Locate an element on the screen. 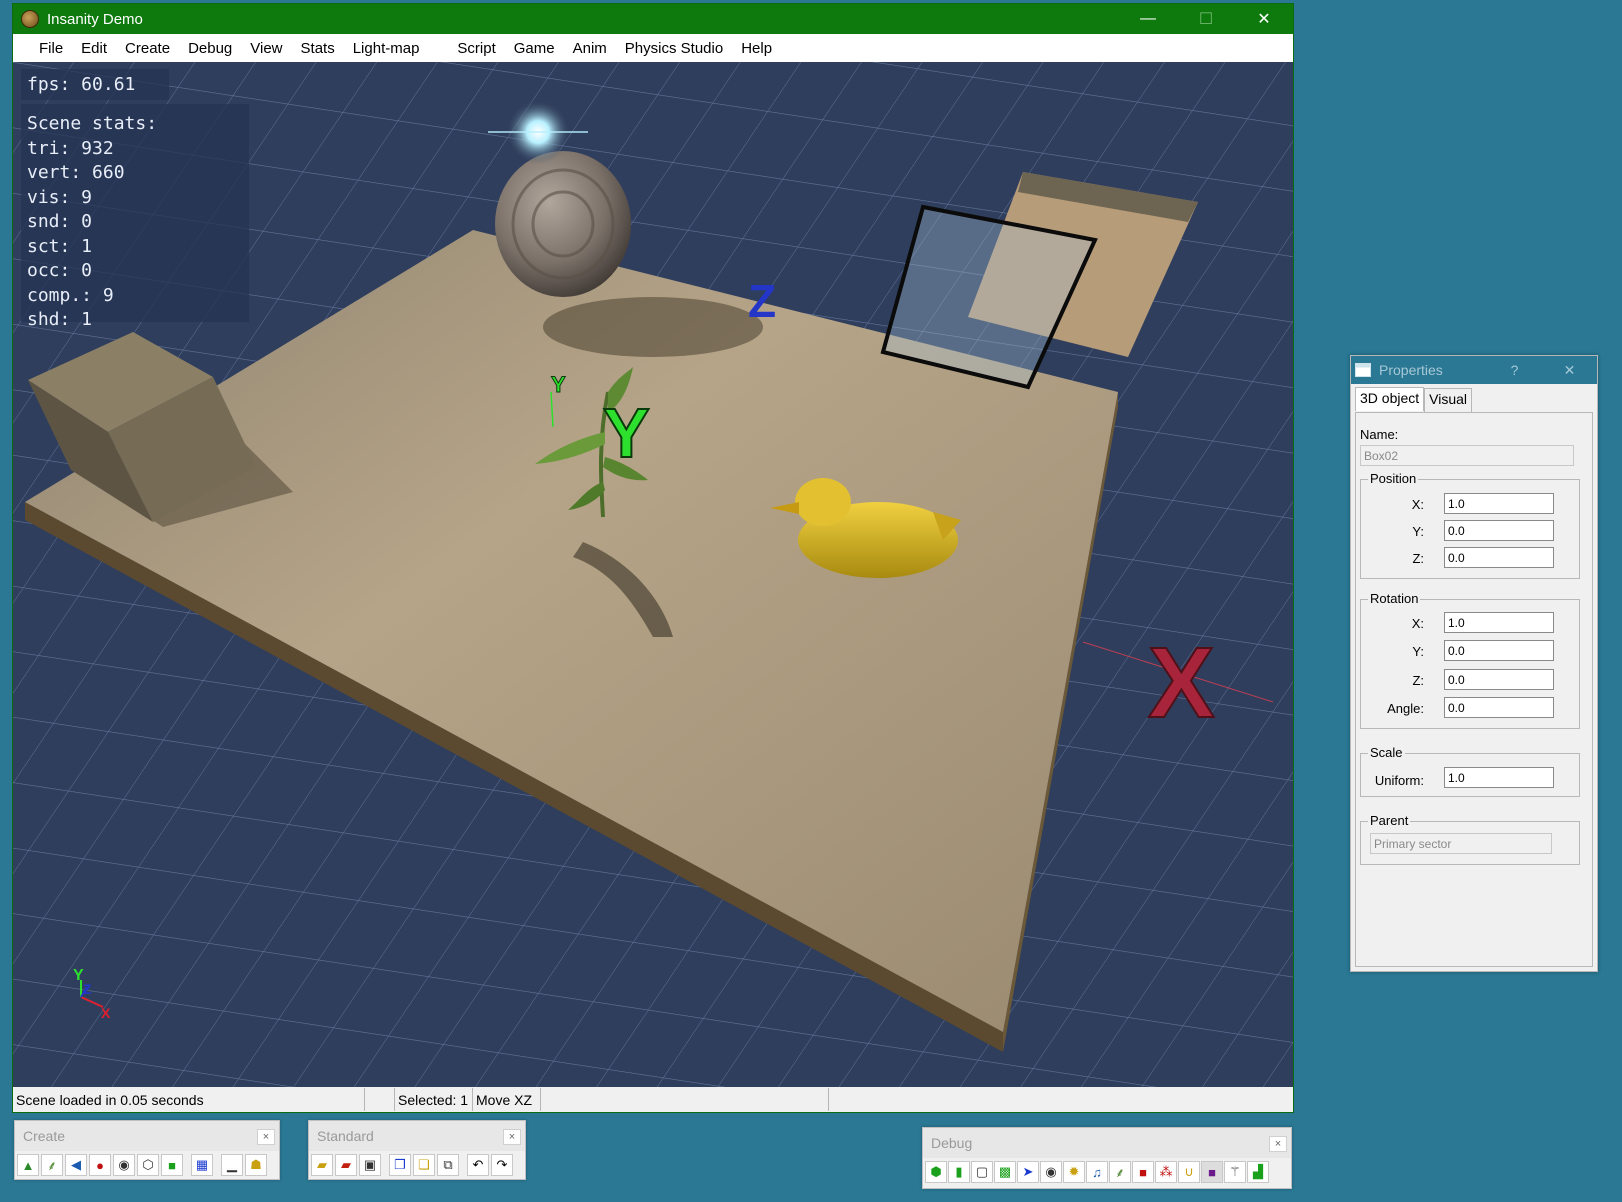 The width and height of the screenshot is (1622, 1202). cube-purple-icon: ■ is located at coordinates (1212, 1172).